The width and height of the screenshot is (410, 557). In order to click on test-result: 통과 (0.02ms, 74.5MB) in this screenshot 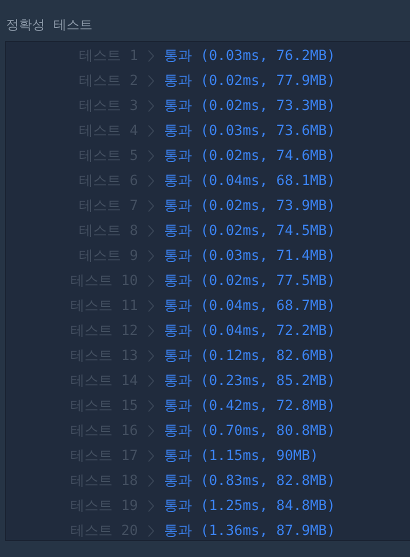, I will do `click(250, 231)`.